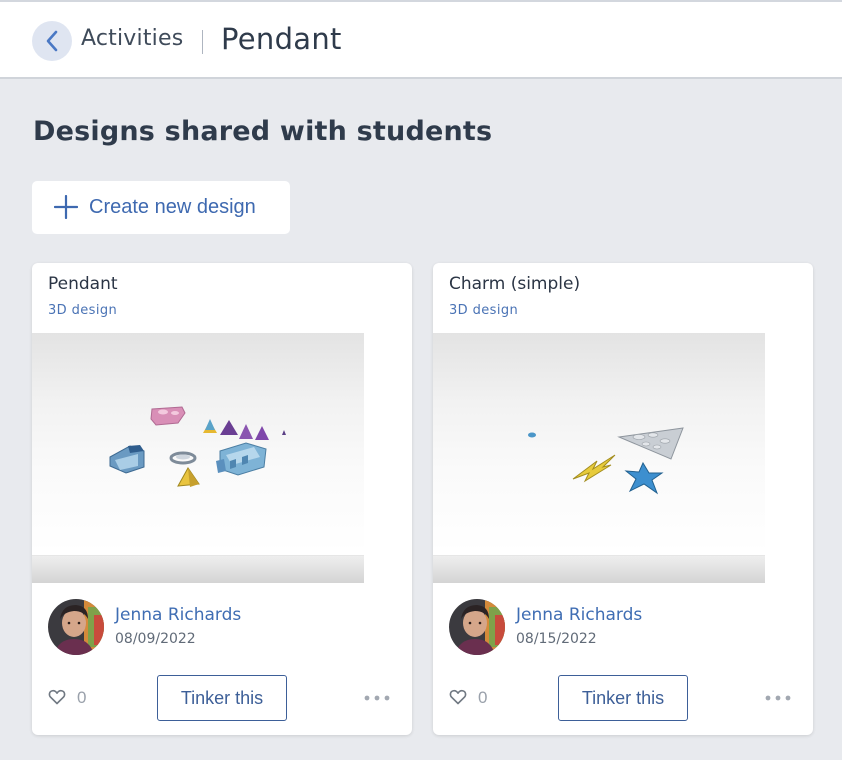  What do you see at coordinates (263, 131) in the screenshot?
I see `section-heading: Designs shared with students` at bounding box center [263, 131].